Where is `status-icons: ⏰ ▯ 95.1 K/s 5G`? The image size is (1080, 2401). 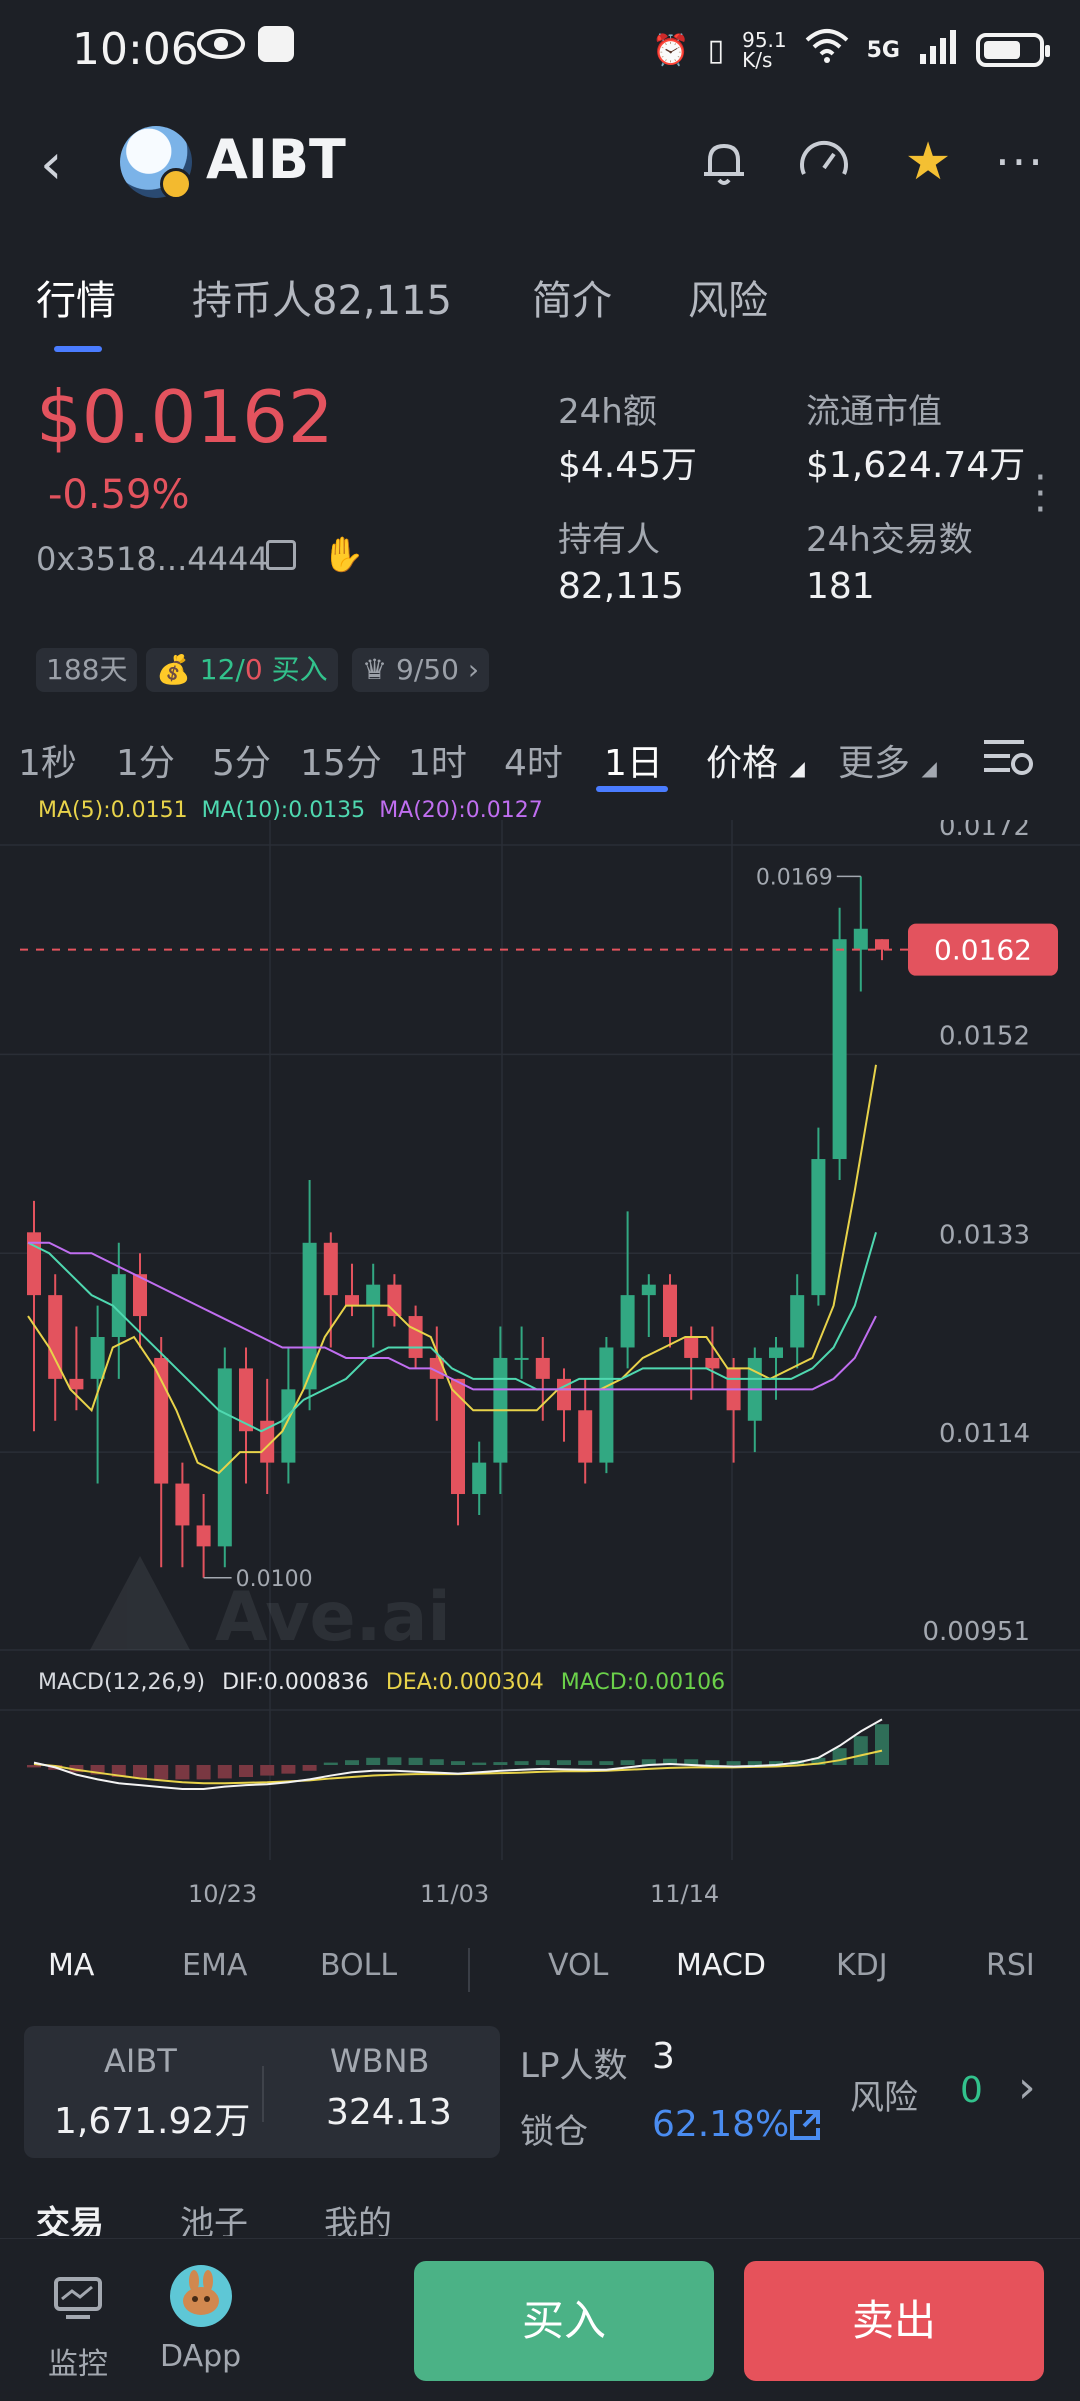
status-icons: ⏰ ▯ 95.1 K/s 5G is located at coordinates (851, 50).